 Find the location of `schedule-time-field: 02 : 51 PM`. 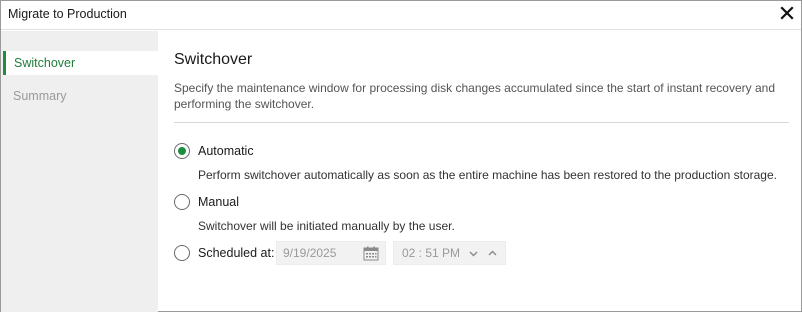

schedule-time-field: 02 : 51 PM is located at coordinates (449, 253).